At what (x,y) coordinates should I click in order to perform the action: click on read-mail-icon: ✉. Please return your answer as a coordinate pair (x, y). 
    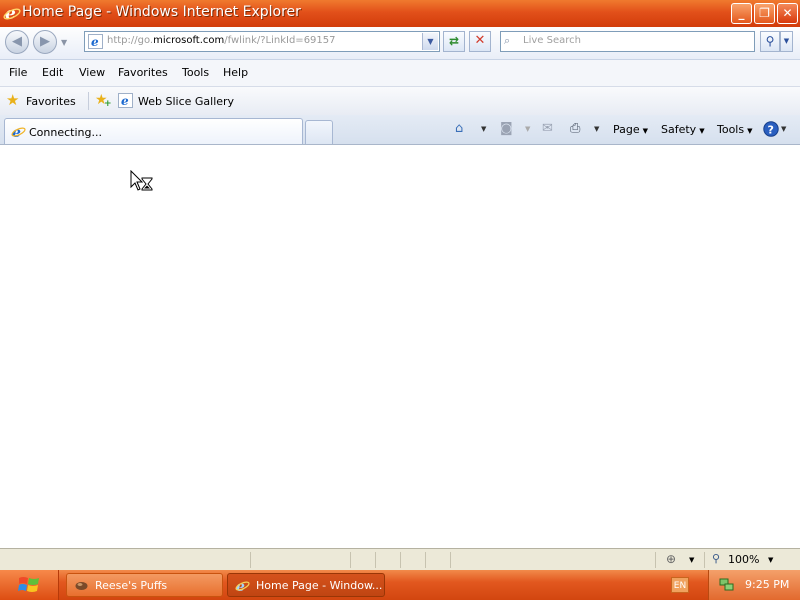
    Looking at the image, I should click on (547, 128).